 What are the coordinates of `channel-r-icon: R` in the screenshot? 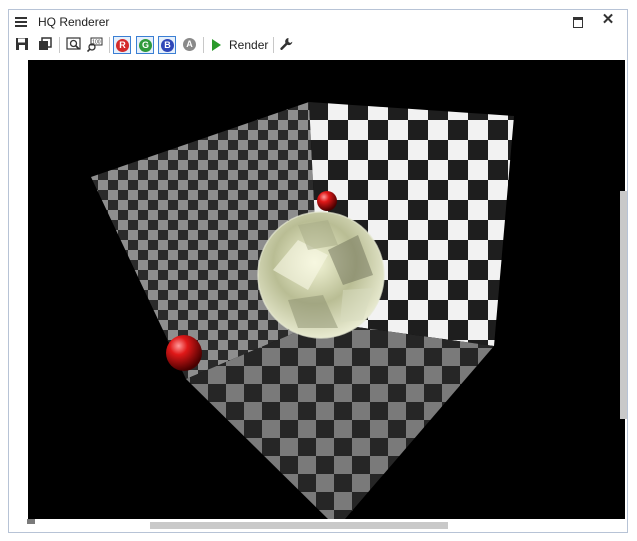 It's located at (122, 45).